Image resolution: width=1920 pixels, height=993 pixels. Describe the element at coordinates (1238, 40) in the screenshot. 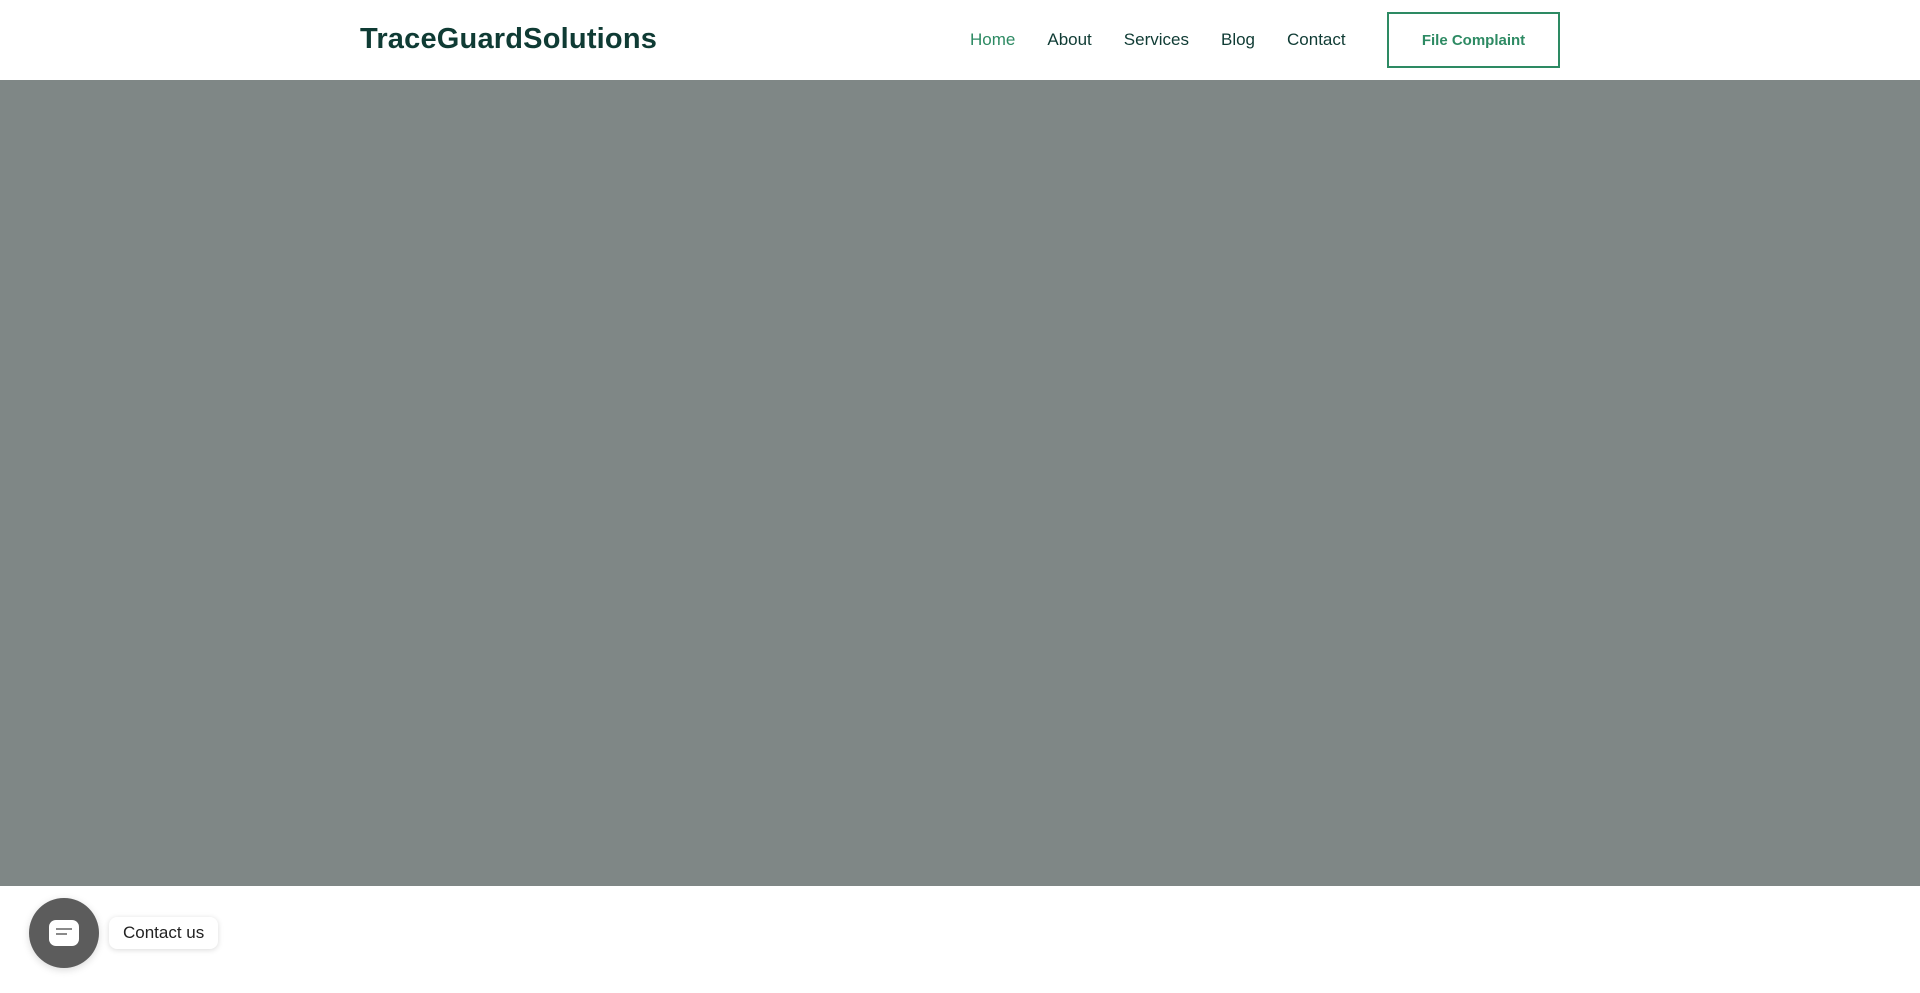

I see `nav-blog: Blog` at that location.